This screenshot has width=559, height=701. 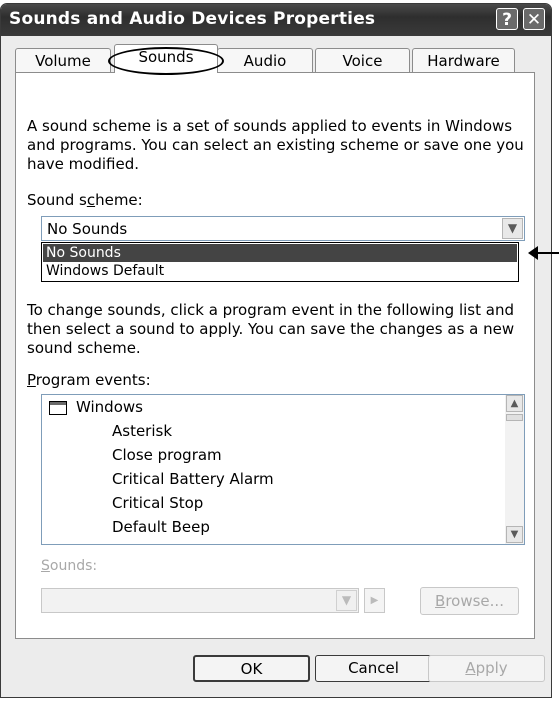 I want to click on sounds-label: Sounds:, so click(x=69, y=566).